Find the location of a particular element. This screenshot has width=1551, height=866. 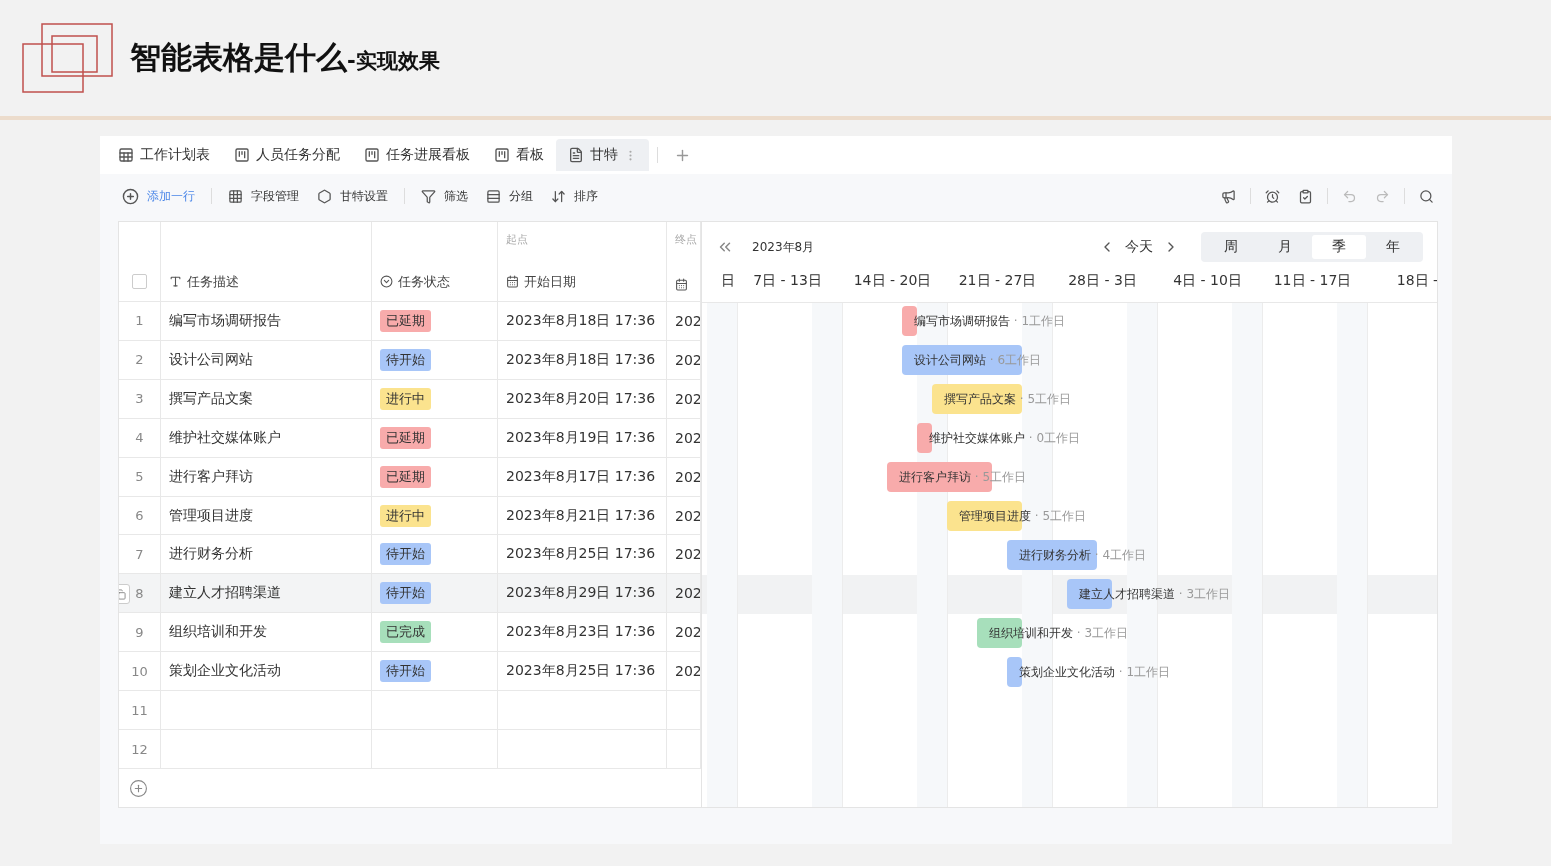

bar-label: 编写市场调研报告 · 1工作日 is located at coordinates (990, 321).